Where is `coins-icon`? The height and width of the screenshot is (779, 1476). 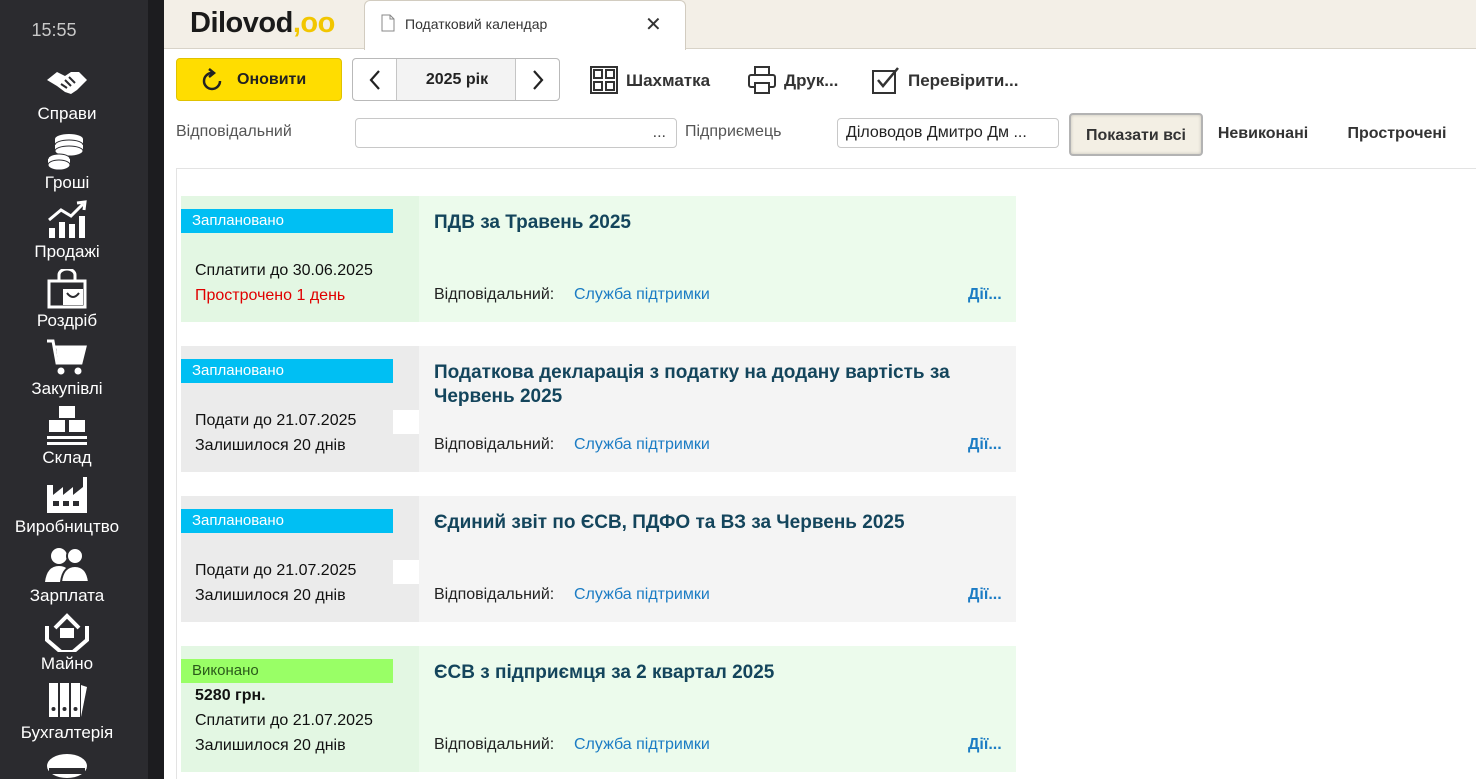
coins-icon is located at coordinates (65, 152).